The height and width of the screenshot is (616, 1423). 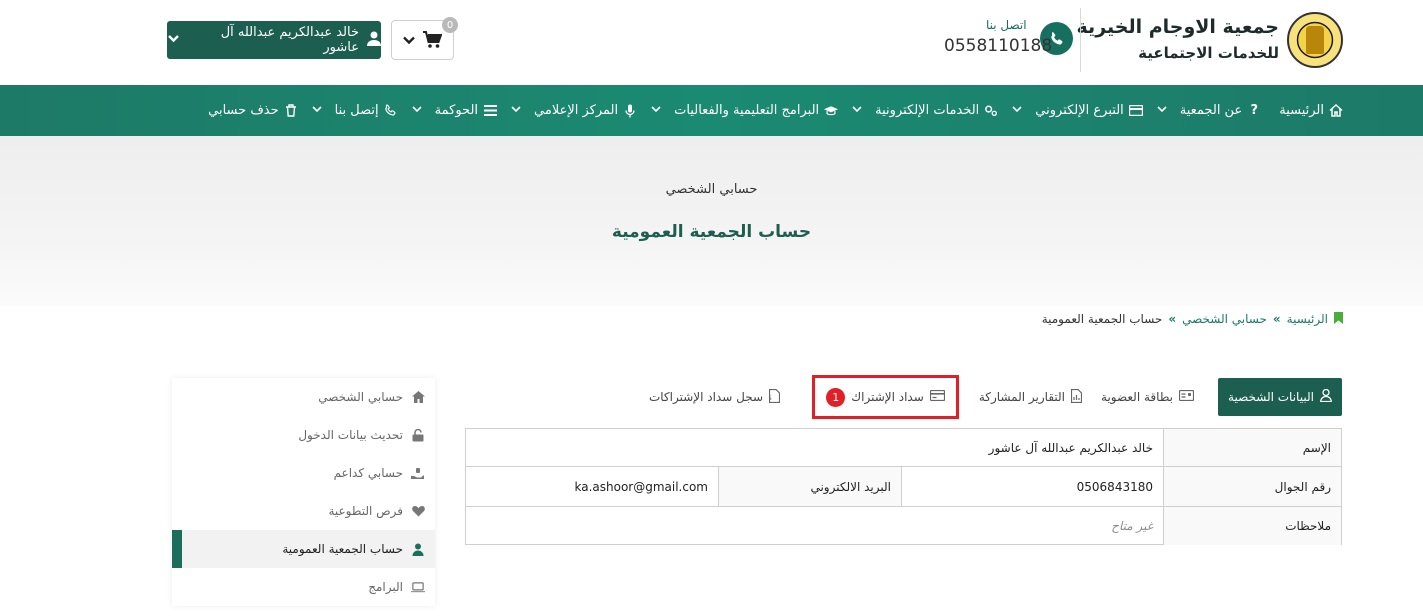 I want to click on nav-label: حذف حسابي, so click(x=243, y=110).